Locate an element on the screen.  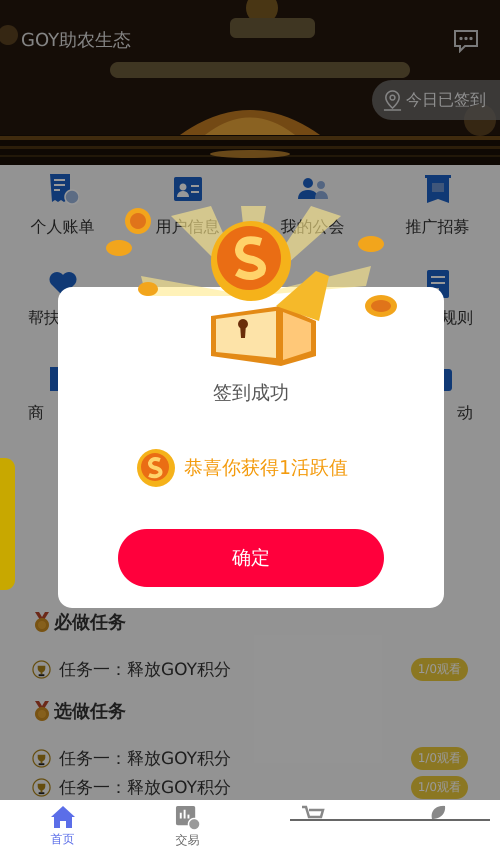
location-pin-icon is located at coordinates (392, 100).